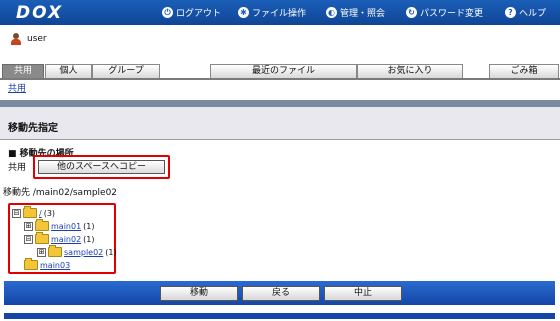 This screenshot has width=560, height=321. What do you see at coordinates (363, 293) in the screenshot?
I see `cancel-button: 中止` at bounding box center [363, 293].